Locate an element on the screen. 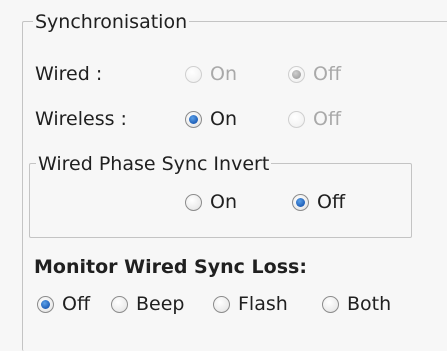 The width and height of the screenshot is (447, 351). wired-on-radio: On is located at coordinates (211, 74).